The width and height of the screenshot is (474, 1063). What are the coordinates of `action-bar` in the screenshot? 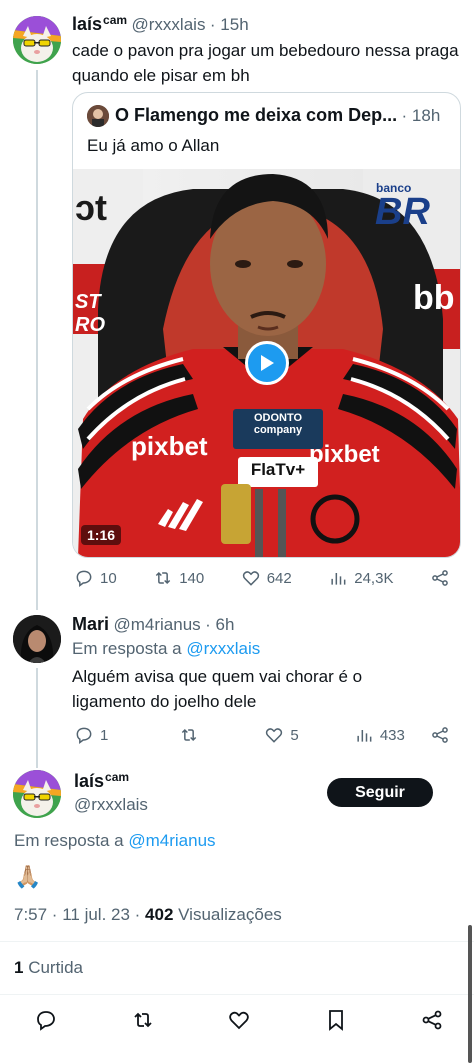 It's located at (239, 1022).